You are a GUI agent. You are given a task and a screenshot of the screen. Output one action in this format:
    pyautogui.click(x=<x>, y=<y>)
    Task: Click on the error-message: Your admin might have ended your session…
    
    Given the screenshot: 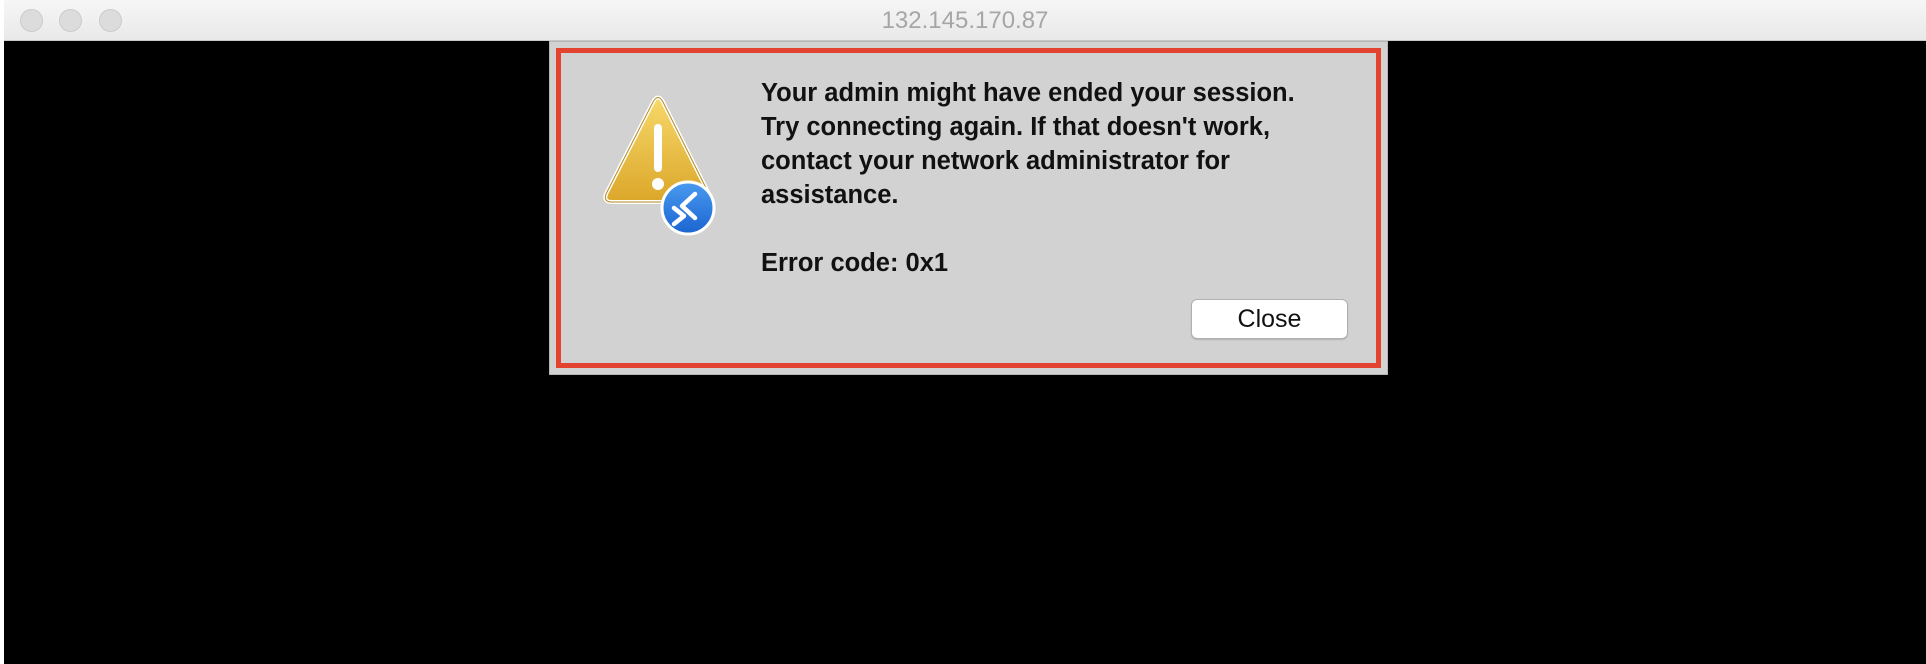 What is the action you would take?
    pyautogui.click(x=1028, y=144)
    